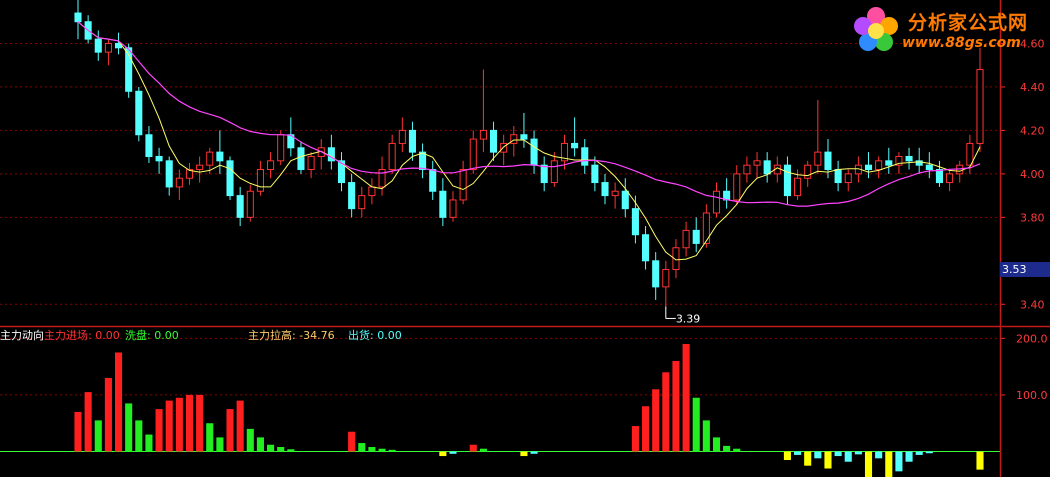 This screenshot has height=477, width=1050. What do you see at coordinates (1032, 304) in the screenshot?
I see `price-tick-label: 3.40` at bounding box center [1032, 304].